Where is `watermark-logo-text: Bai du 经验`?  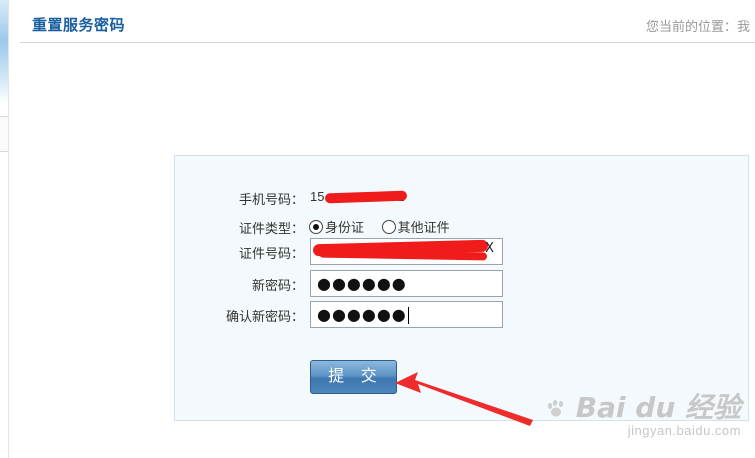 watermark-logo-text: Bai du 经验 is located at coordinates (658, 407).